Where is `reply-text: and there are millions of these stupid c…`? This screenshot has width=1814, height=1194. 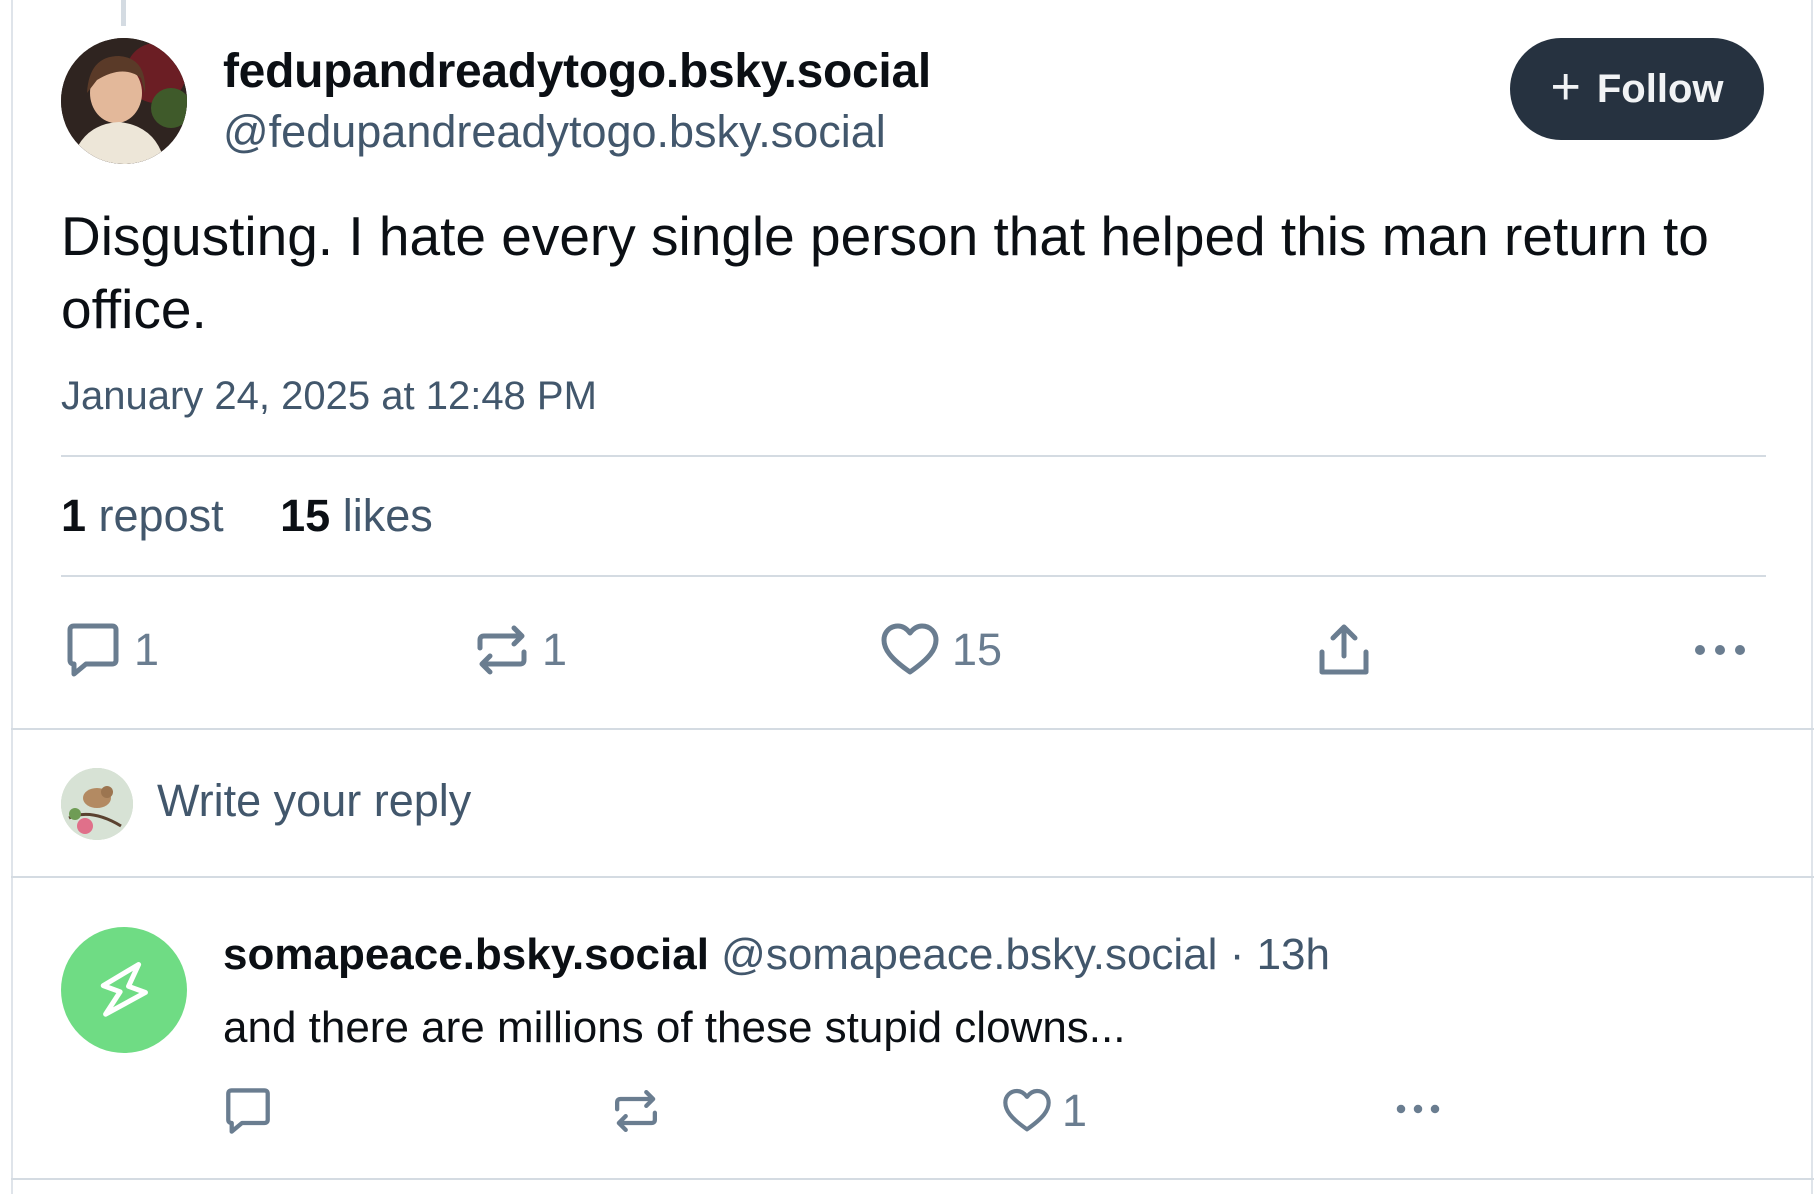
reply-text: and there are millions of these stupid c… is located at coordinates (674, 1027).